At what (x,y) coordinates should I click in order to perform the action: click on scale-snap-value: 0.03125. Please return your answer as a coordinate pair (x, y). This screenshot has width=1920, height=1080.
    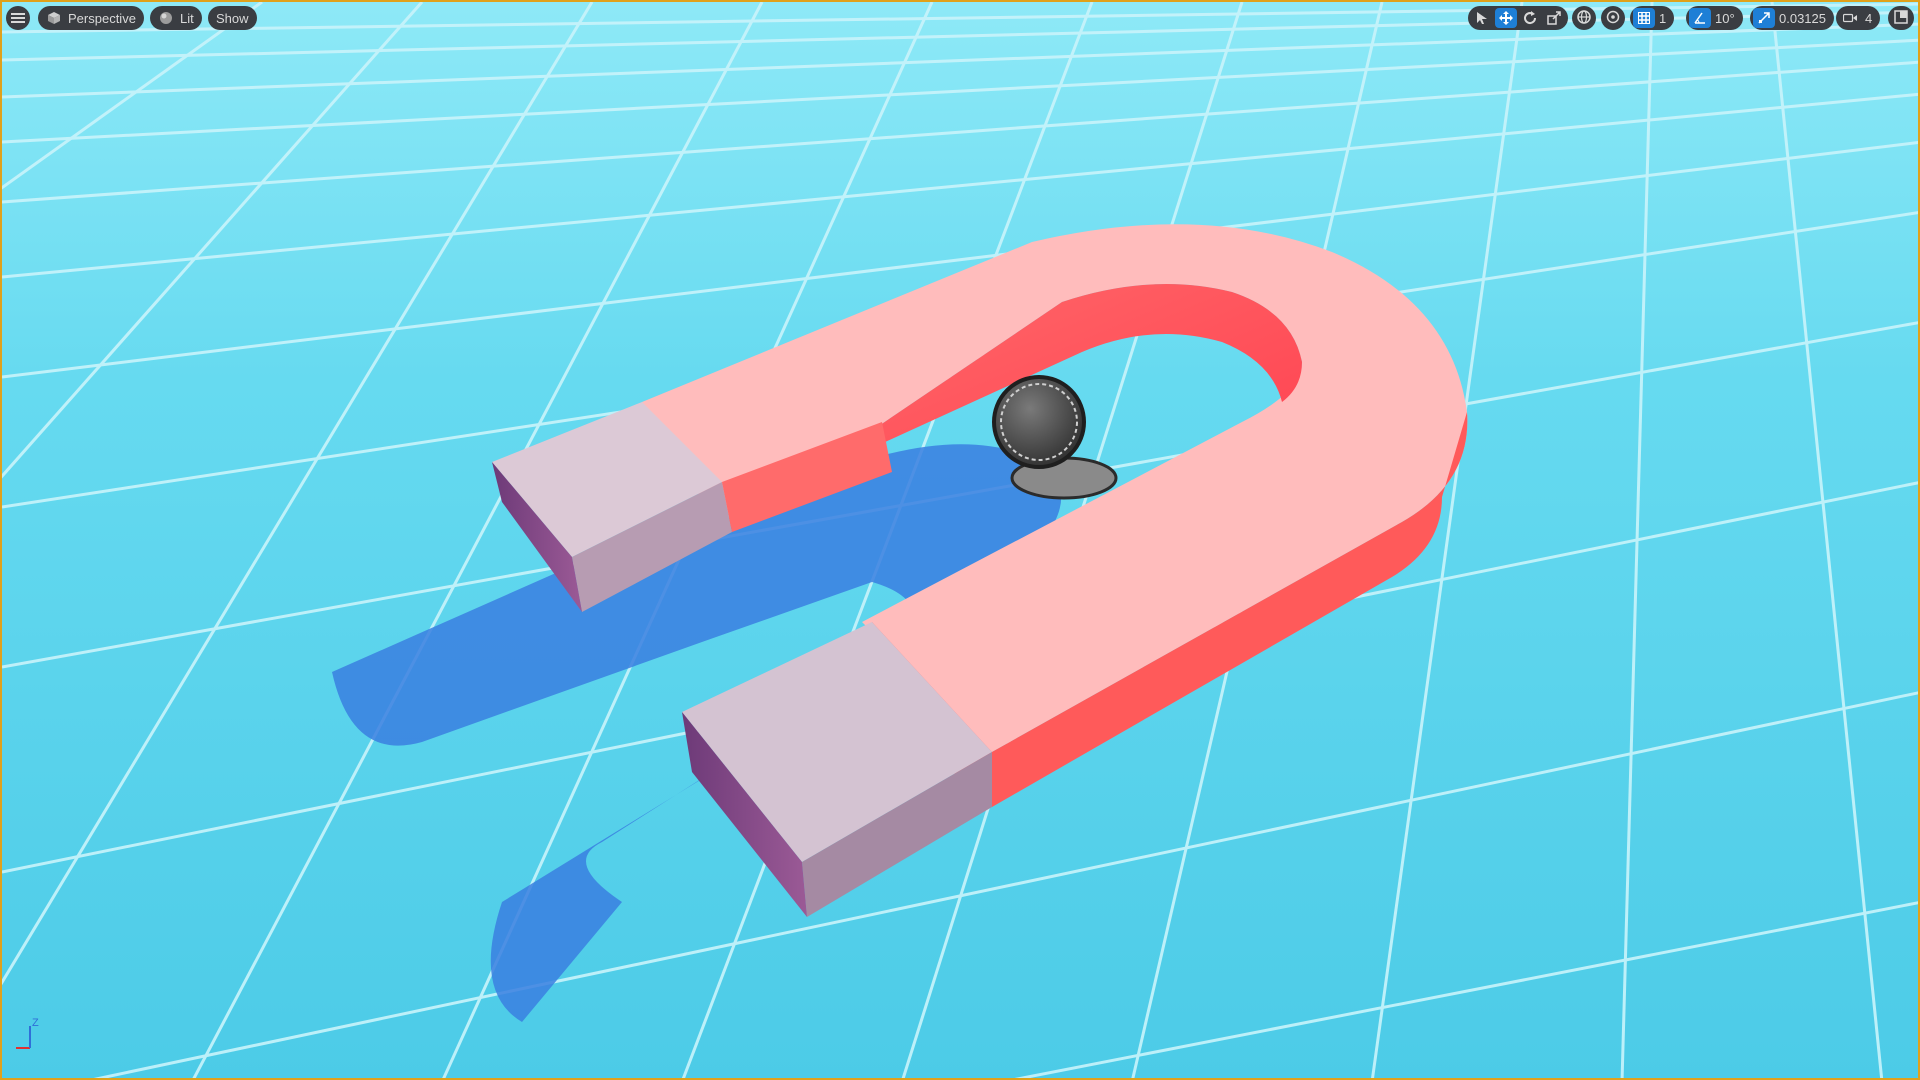
    Looking at the image, I should click on (1802, 18).